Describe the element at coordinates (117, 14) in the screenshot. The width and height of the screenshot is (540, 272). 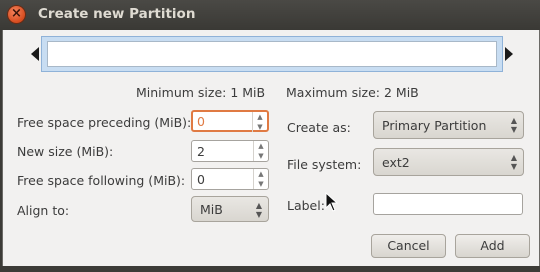
I see `window-title: Create new Partition` at that location.